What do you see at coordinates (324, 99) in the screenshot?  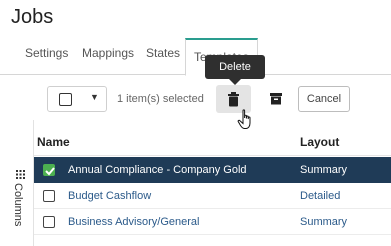 I see `cancel-button: Cancel` at bounding box center [324, 99].